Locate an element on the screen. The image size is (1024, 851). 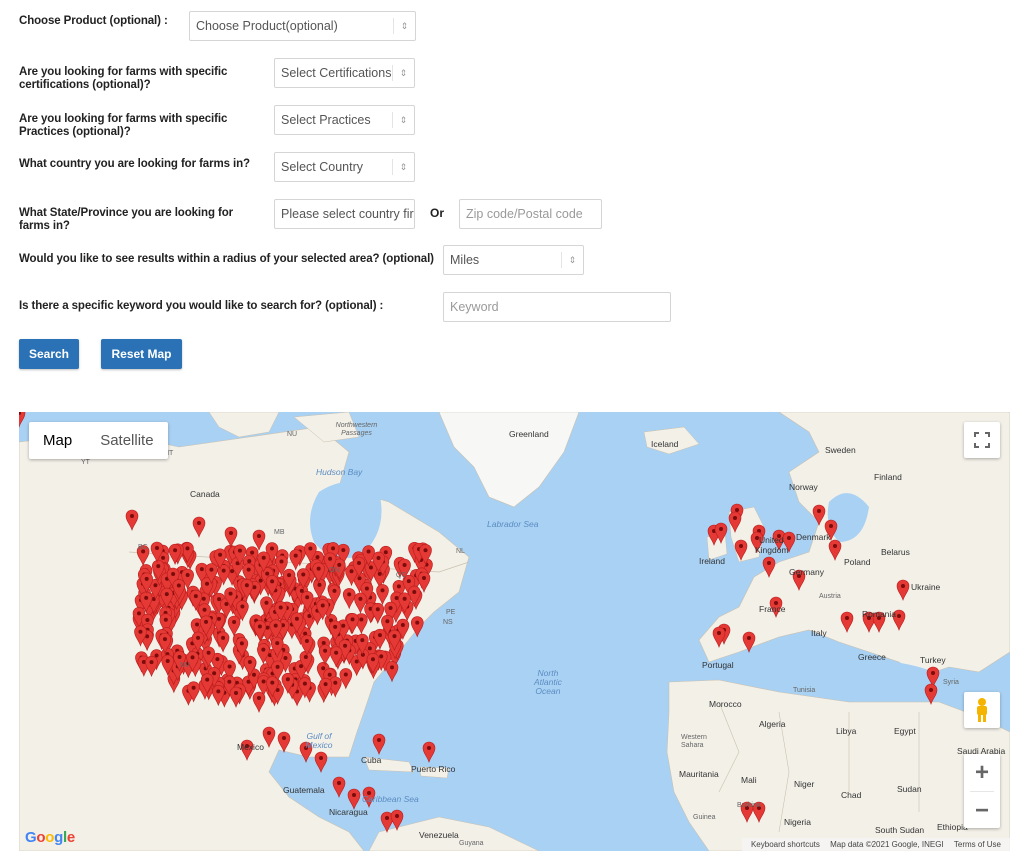
zip-input is located at coordinates (530, 214).